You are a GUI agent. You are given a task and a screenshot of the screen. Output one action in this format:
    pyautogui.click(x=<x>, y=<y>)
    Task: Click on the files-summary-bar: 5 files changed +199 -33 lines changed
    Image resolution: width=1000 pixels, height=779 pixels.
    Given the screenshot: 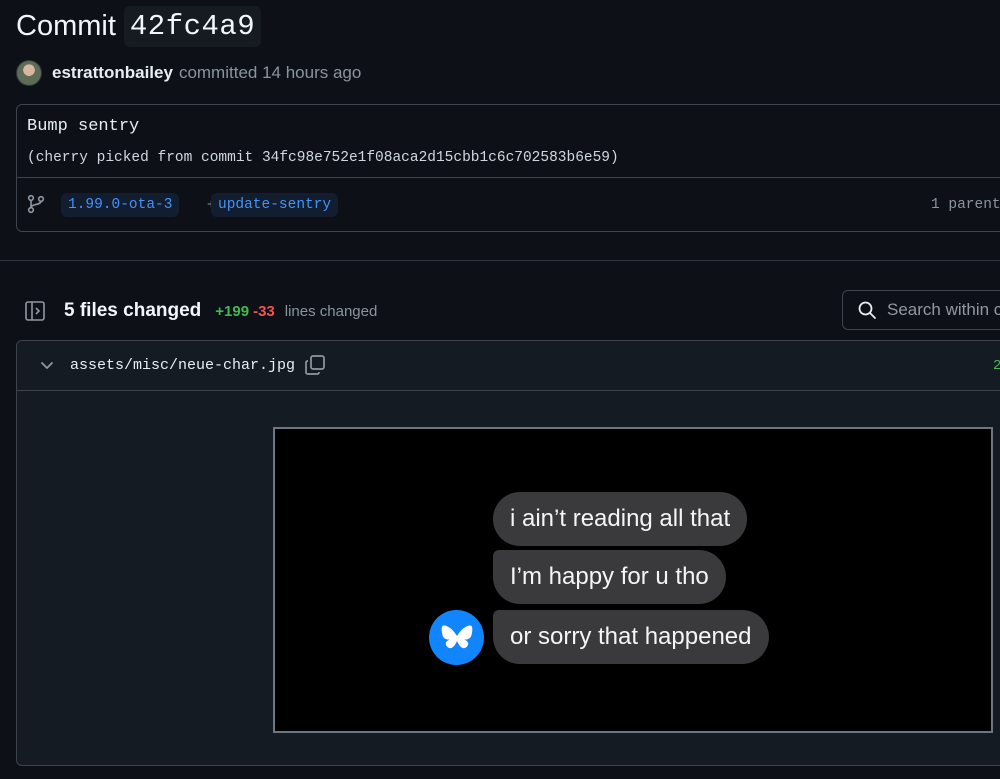 What is the action you would take?
    pyautogui.click(x=200, y=311)
    